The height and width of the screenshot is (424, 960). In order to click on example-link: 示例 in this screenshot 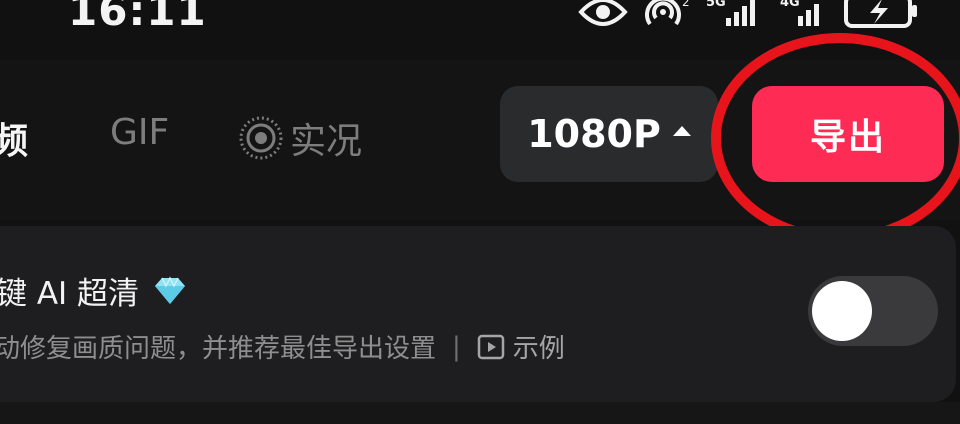, I will do `click(521, 346)`.